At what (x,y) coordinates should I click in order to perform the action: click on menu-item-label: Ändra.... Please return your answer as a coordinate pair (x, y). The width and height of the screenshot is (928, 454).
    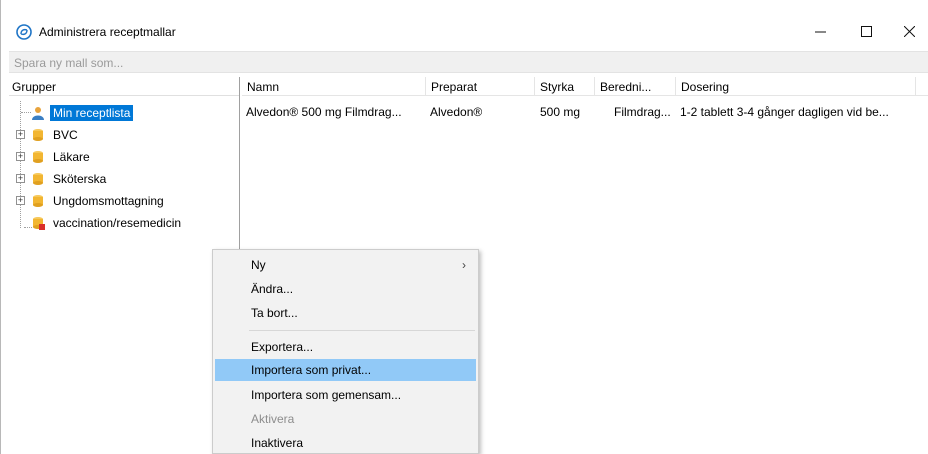
    Looking at the image, I should click on (272, 289).